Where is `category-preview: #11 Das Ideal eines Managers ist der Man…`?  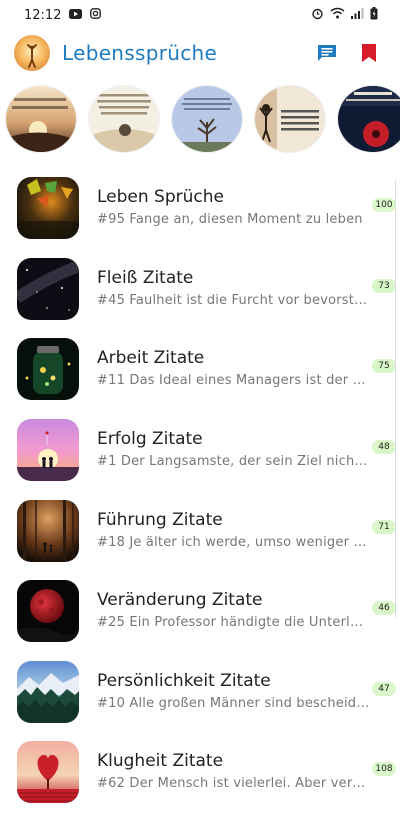
category-preview: #11 Das Ideal eines Managers ist der Man… is located at coordinates (233, 381).